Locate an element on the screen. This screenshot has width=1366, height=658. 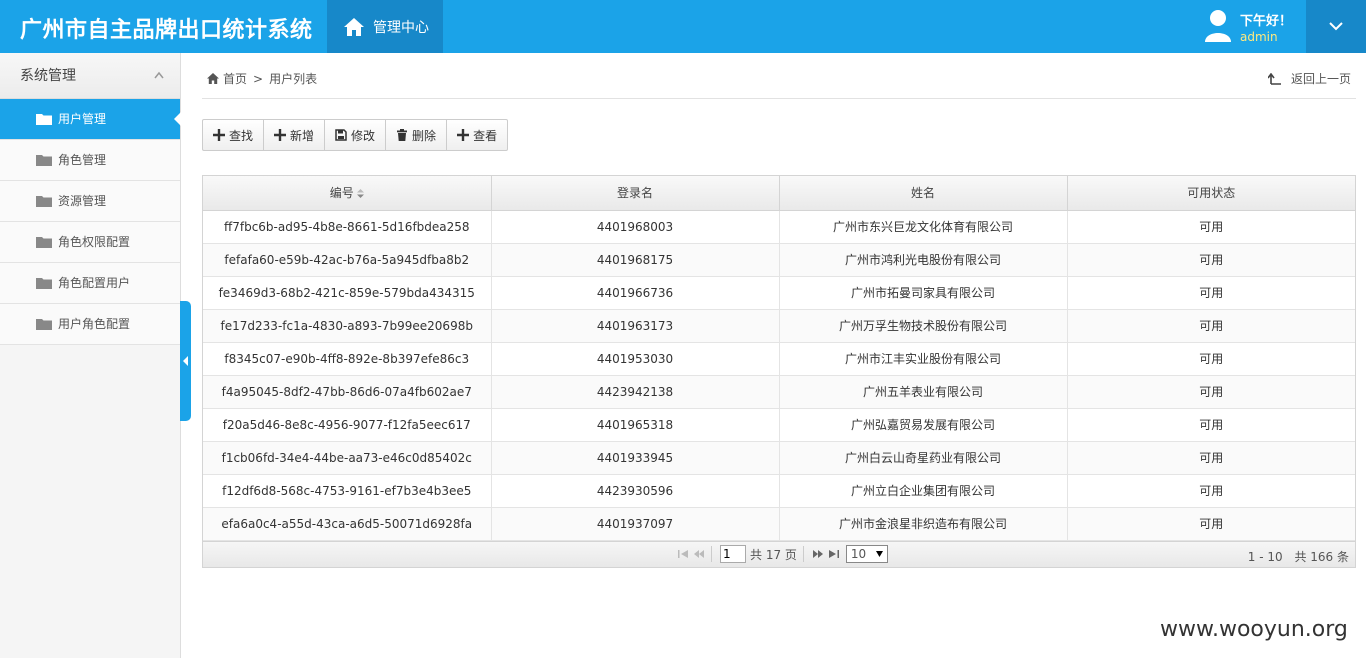
sidebar-item: 角色权限配置 is located at coordinates (90, 242).